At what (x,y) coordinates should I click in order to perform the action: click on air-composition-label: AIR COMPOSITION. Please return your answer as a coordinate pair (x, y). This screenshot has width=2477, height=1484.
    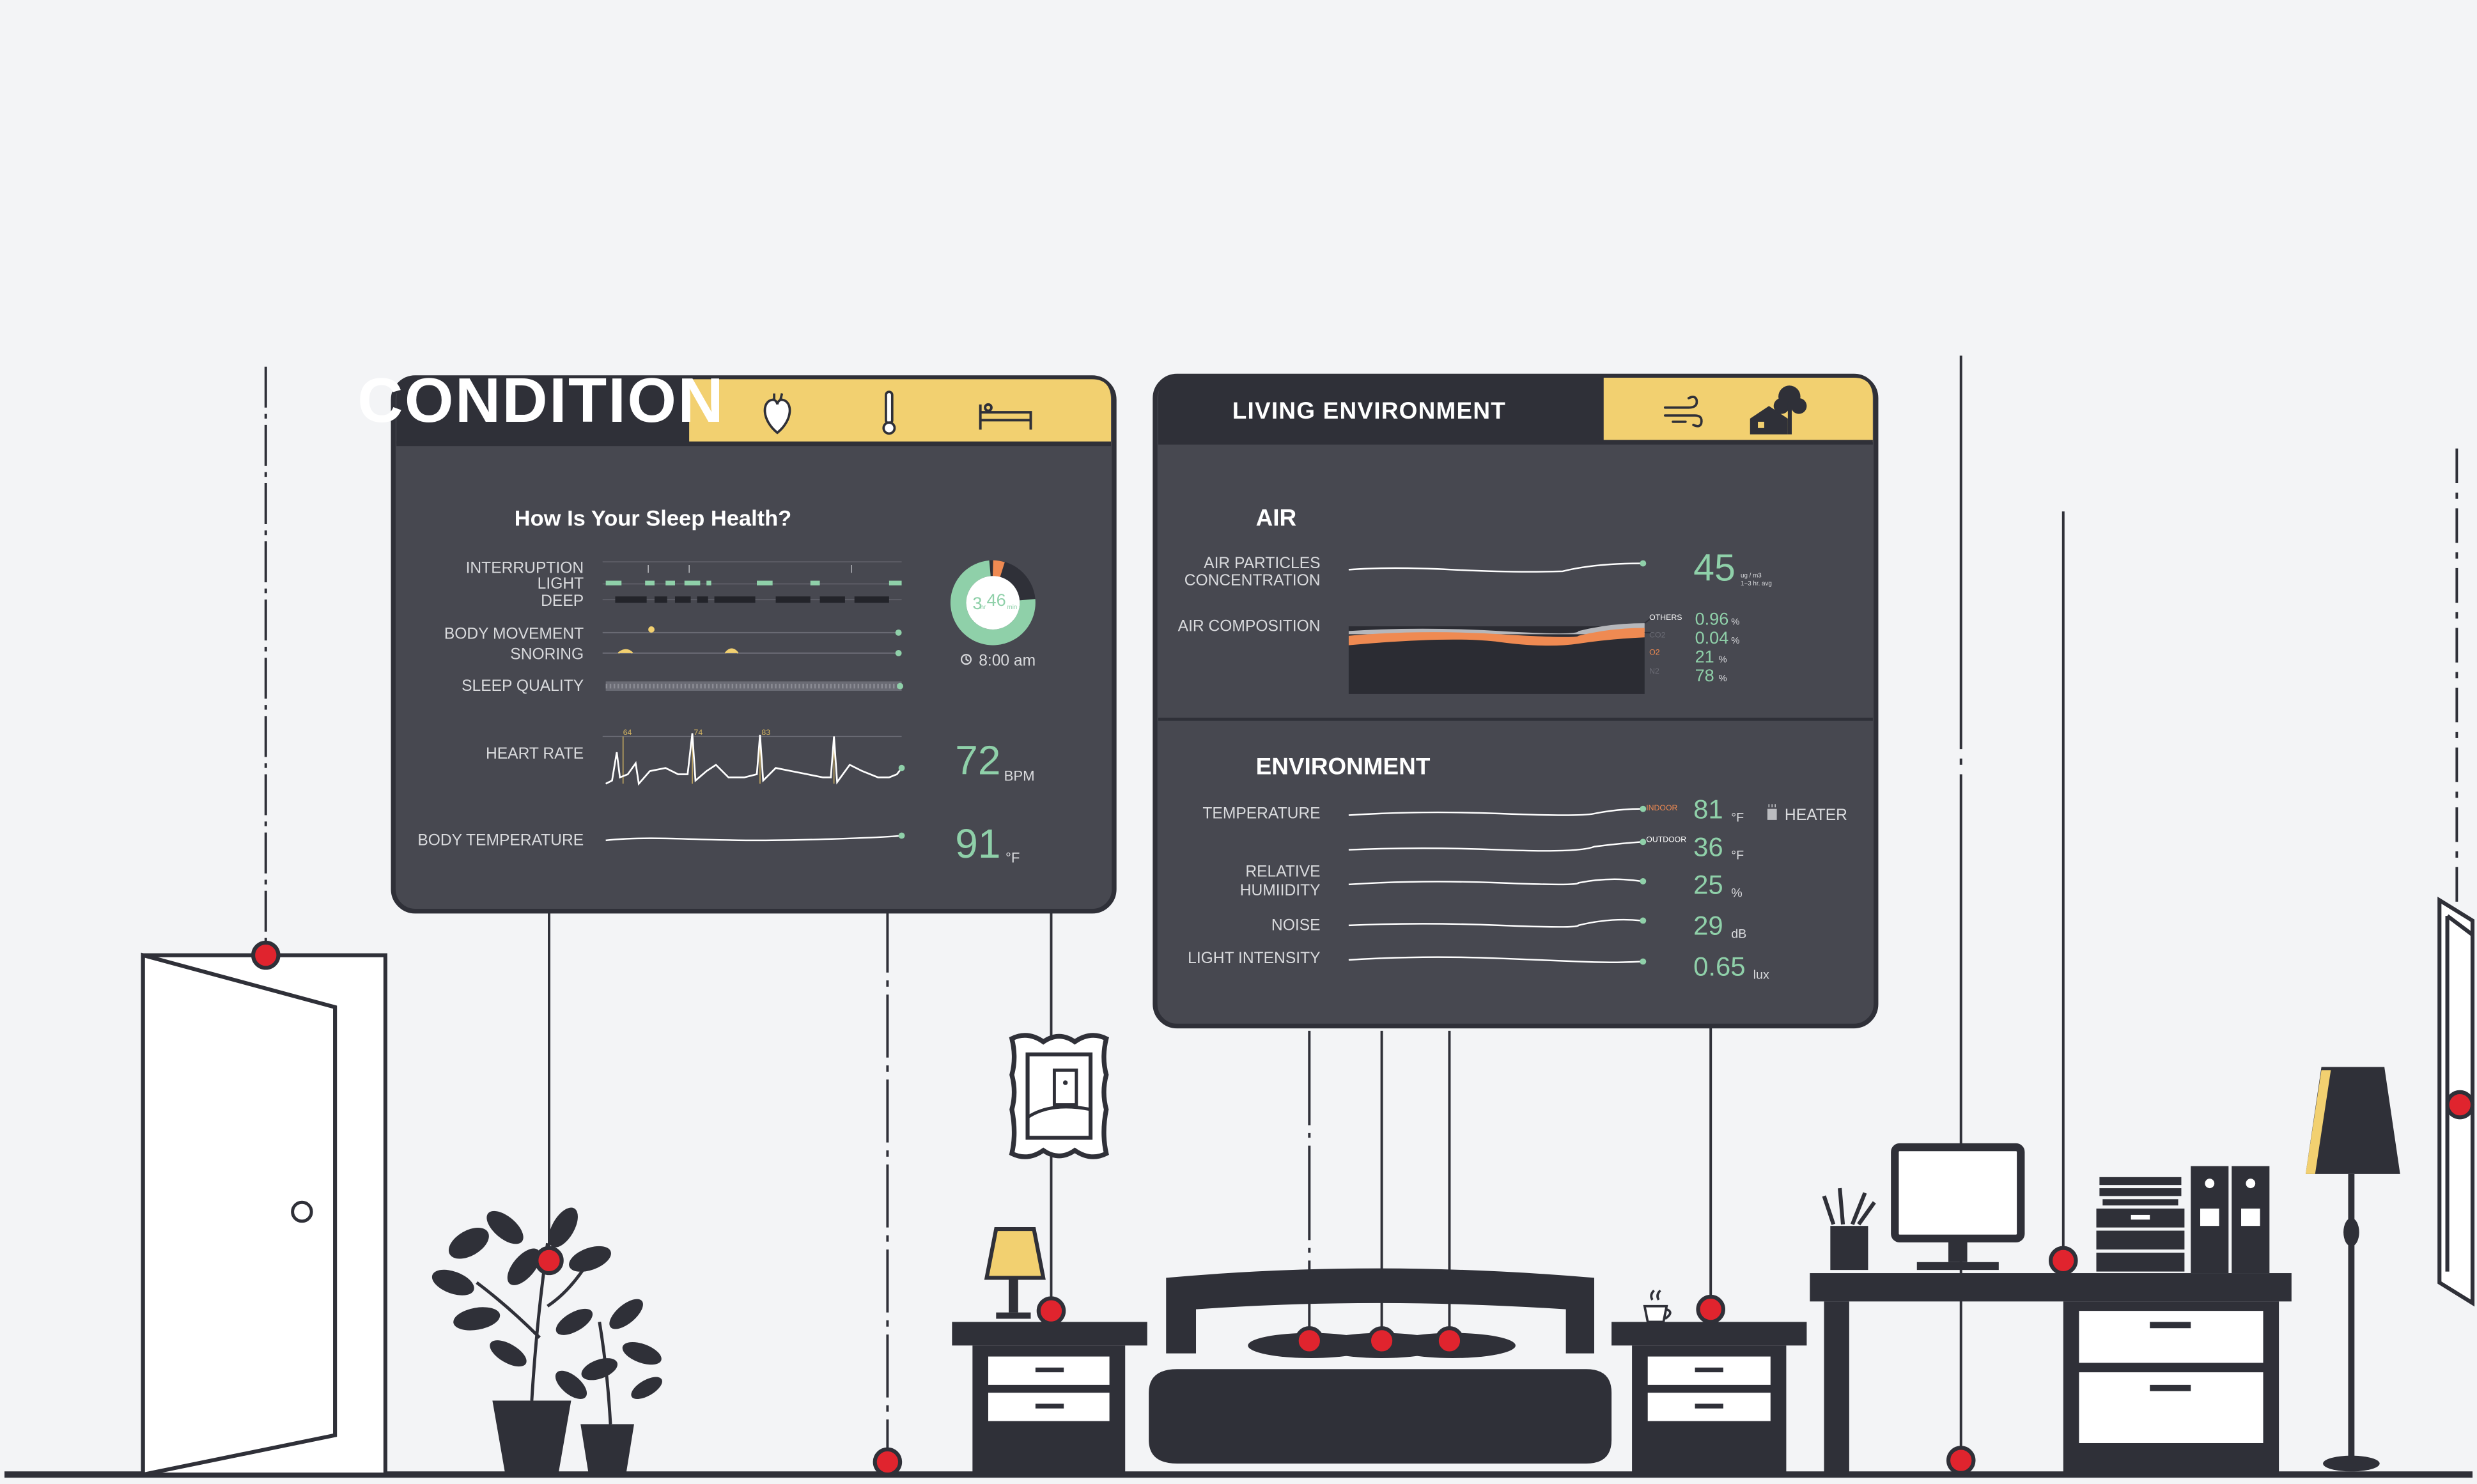
    Looking at the image, I should click on (1249, 626).